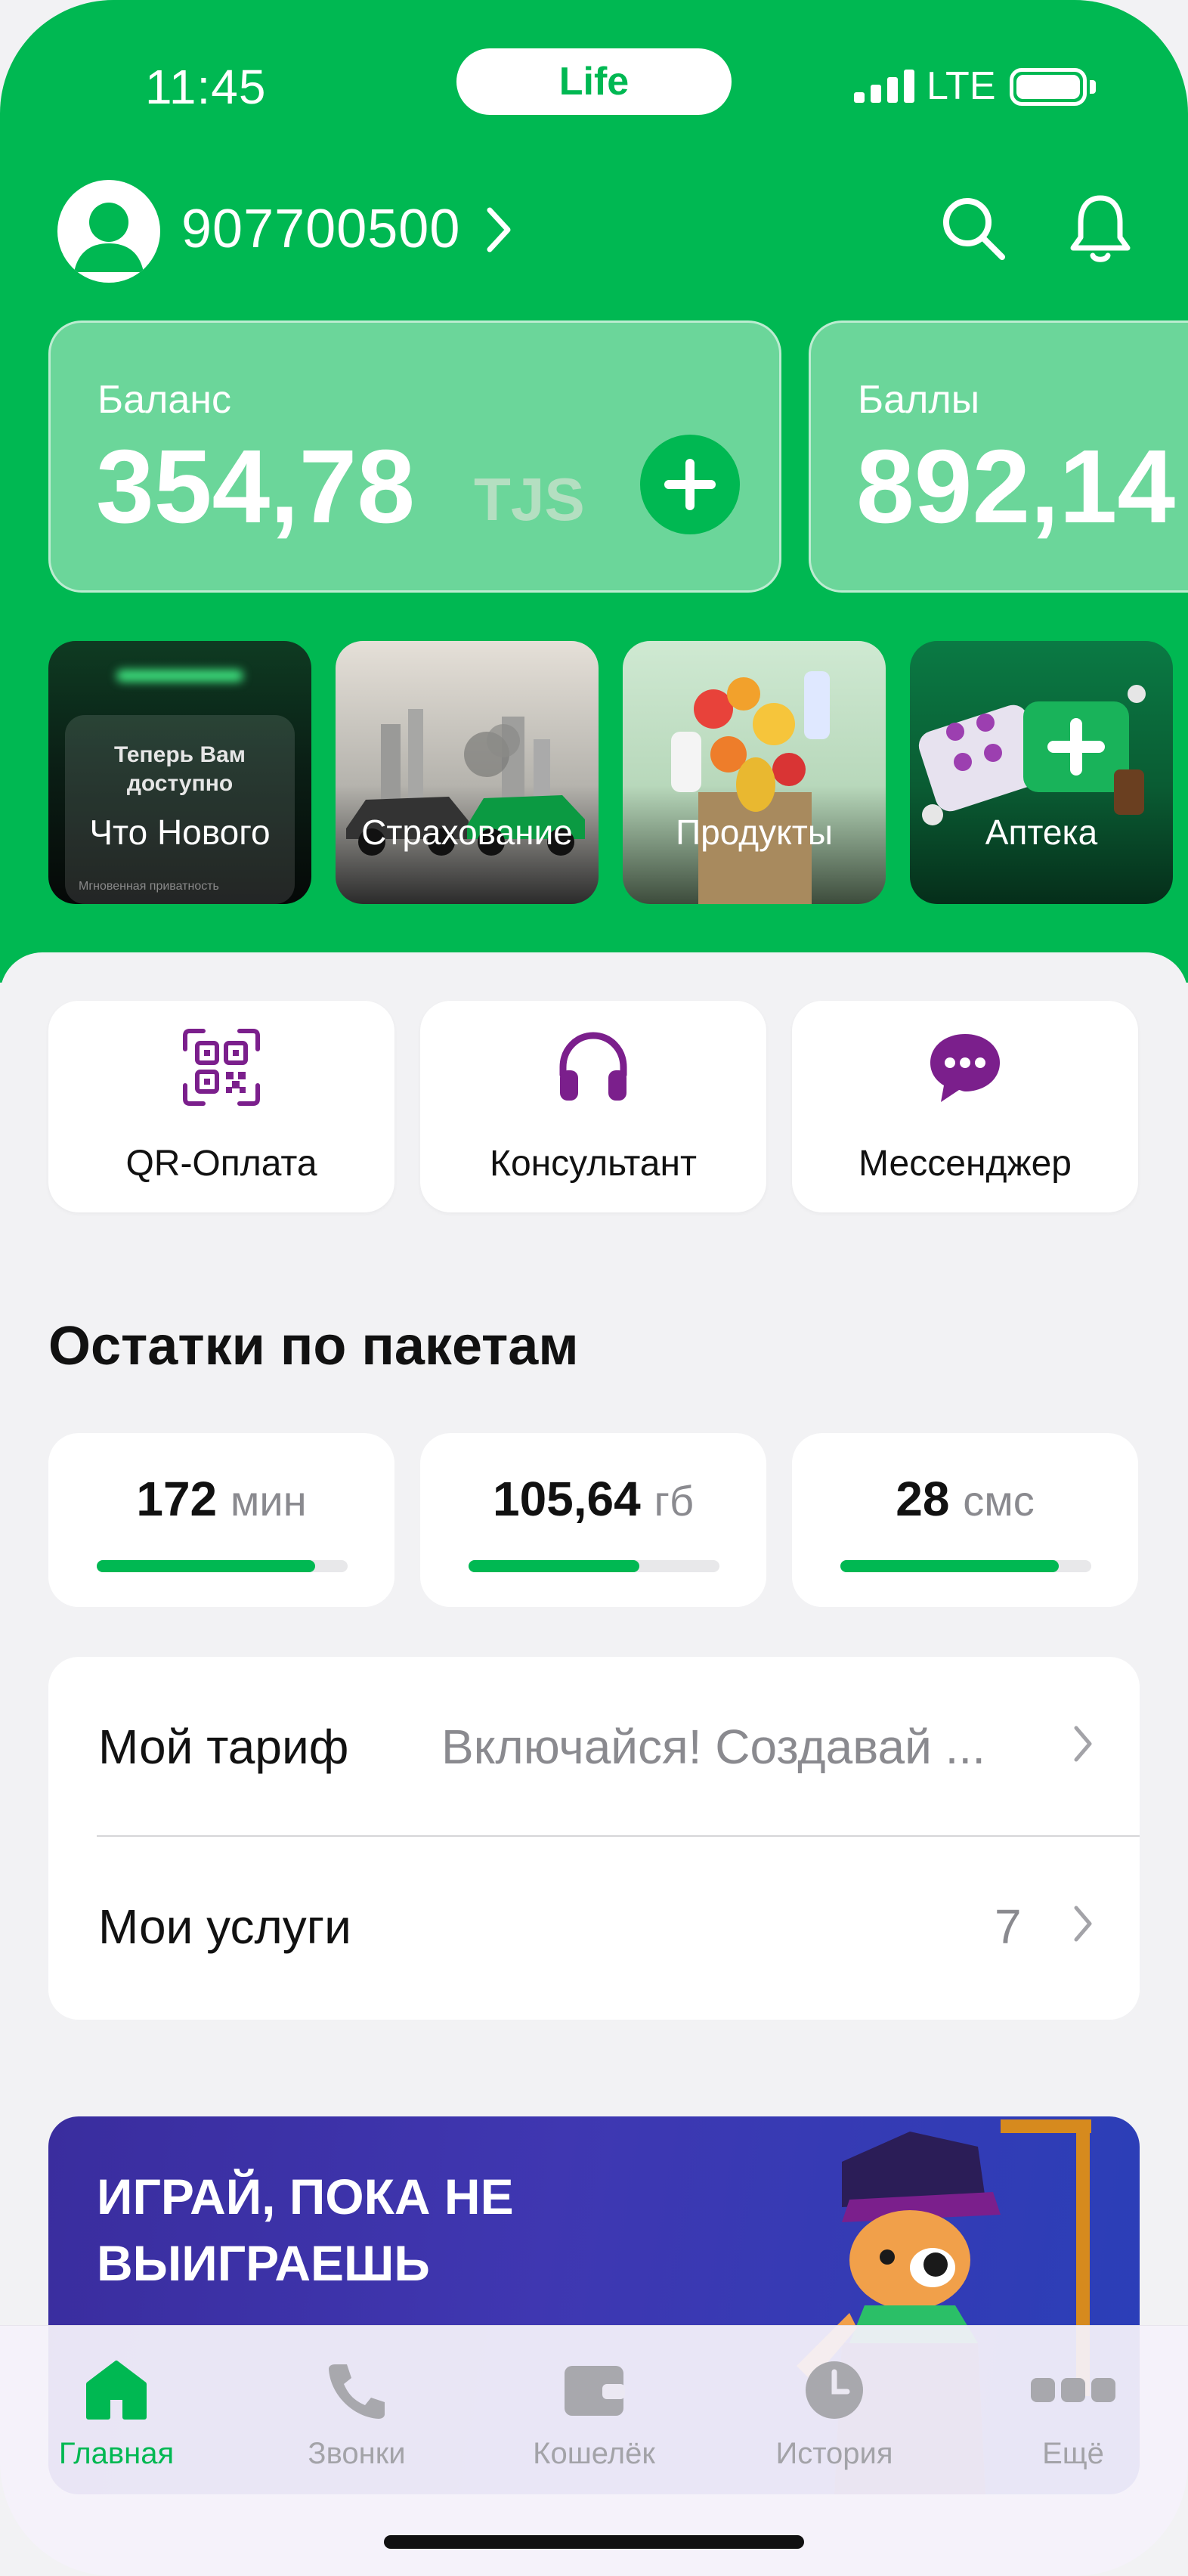 The image size is (1188, 2576). I want to click on banner-text: ИГРАЙ, ПОКА НЕ ВЫИГРАЕШЬ, so click(306, 2230).